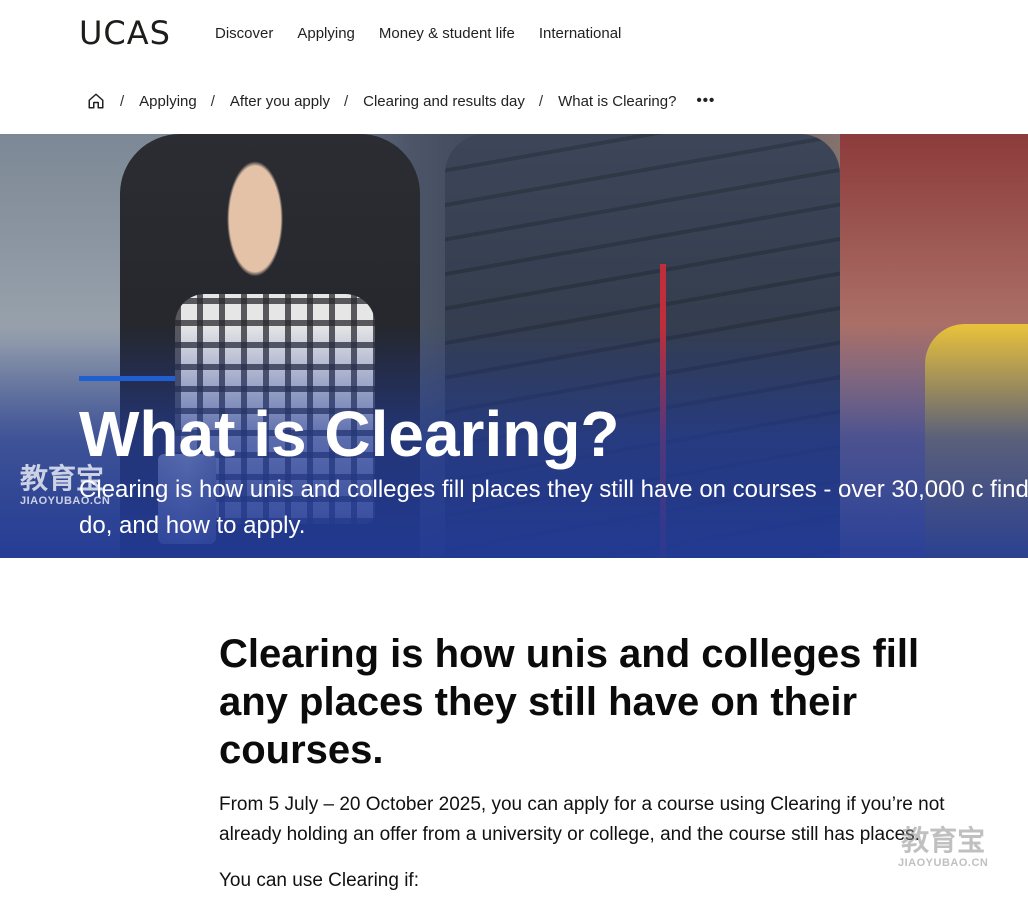  What do you see at coordinates (943, 863) in the screenshot?
I see `watermark-en: JIAOYUBAO.CN` at bounding box center [943, 863].